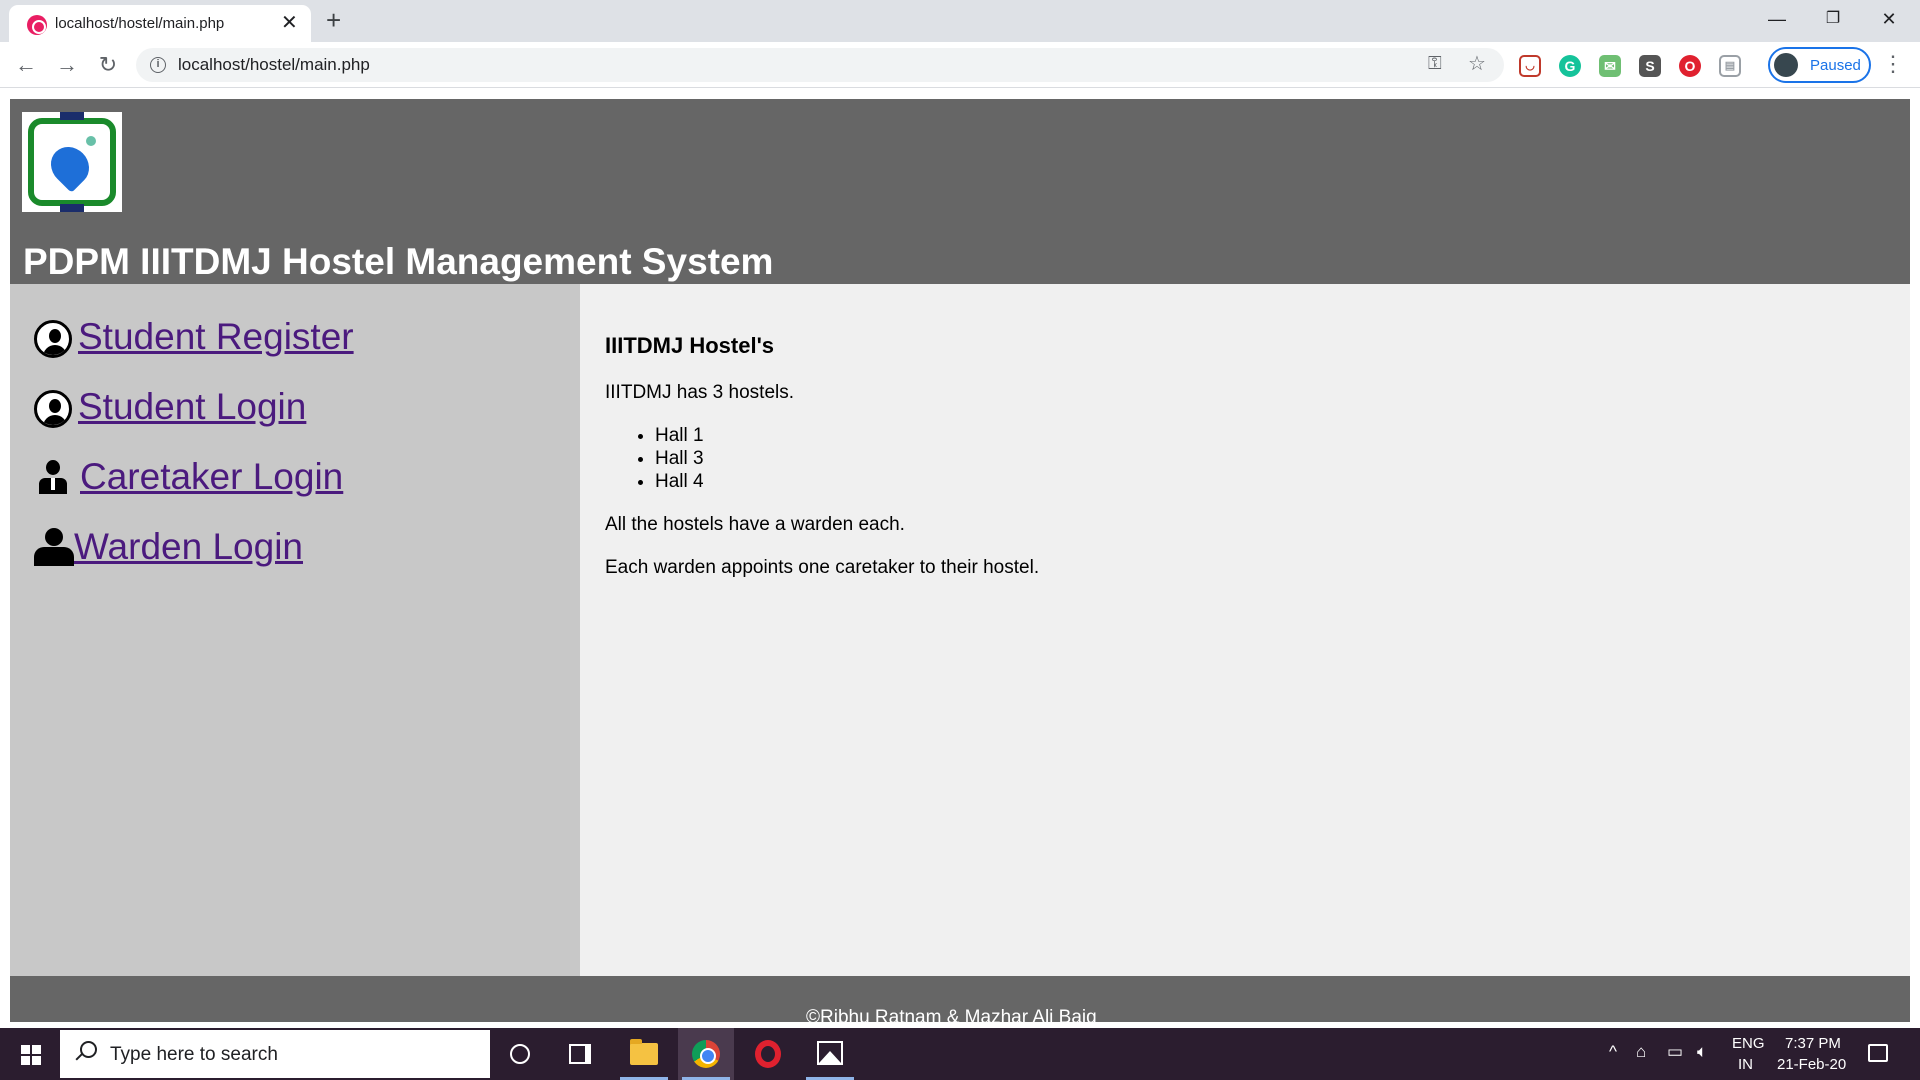 Image resolution: width=1920 pixels, height=1080 pixels. Describe the element at coordinates (54, 548) in the screenshot. I see `user-icon` at that location.